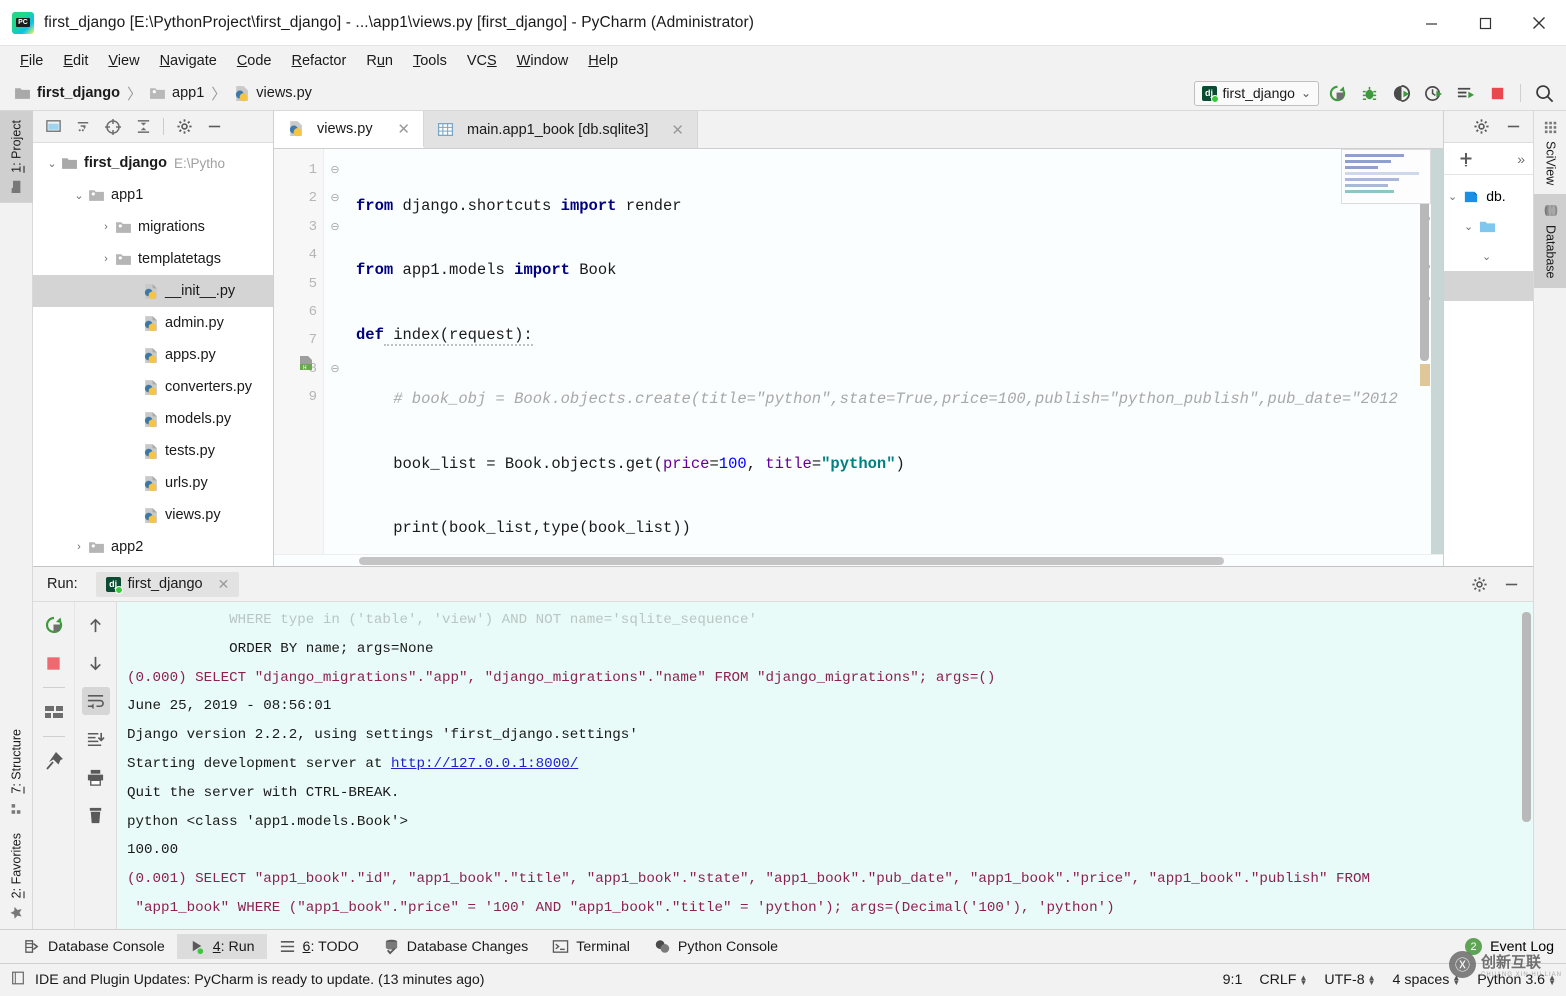 The width and height of the screenshot is (1566, 996). Describe the element at coordinates (54, 712) in the screenshot. I see `console-view-icon` at that location.